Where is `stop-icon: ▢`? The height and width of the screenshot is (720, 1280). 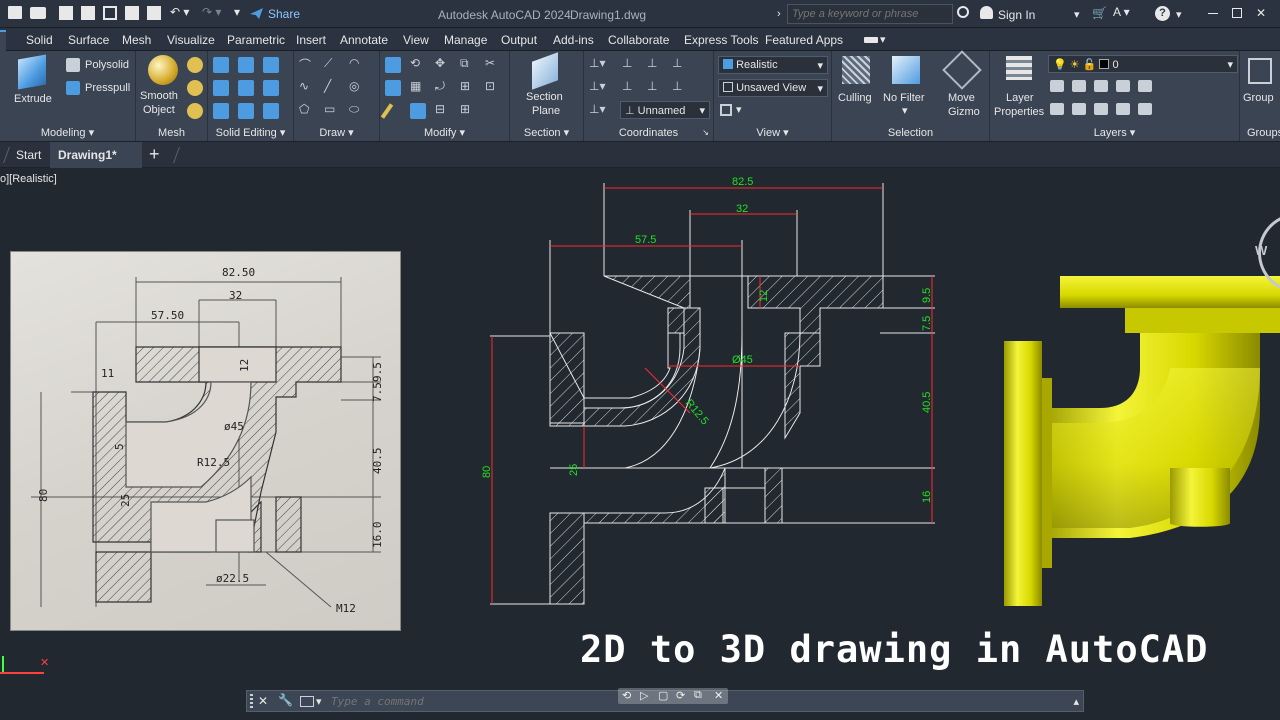
stop-icon: ▢ is located at coordinates (663, 695).